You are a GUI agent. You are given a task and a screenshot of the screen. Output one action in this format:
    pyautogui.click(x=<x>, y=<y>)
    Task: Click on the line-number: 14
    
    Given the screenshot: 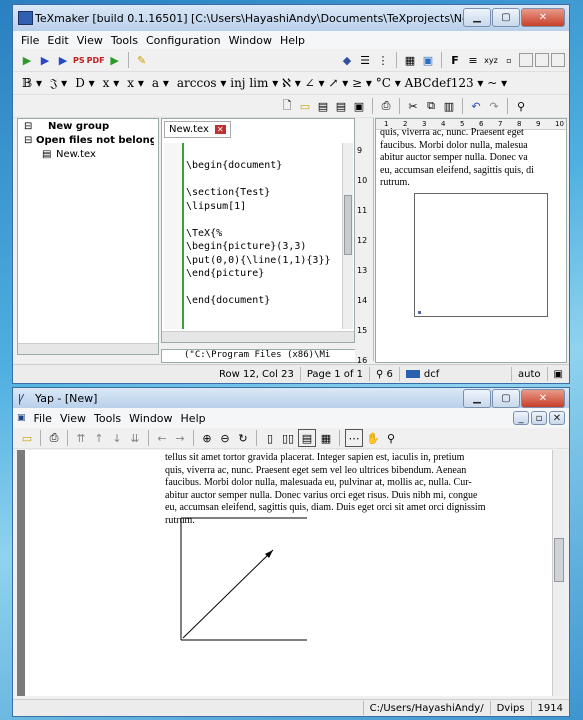 What is the action you would take?
    pyautogui.click(x=362, y=300)
    